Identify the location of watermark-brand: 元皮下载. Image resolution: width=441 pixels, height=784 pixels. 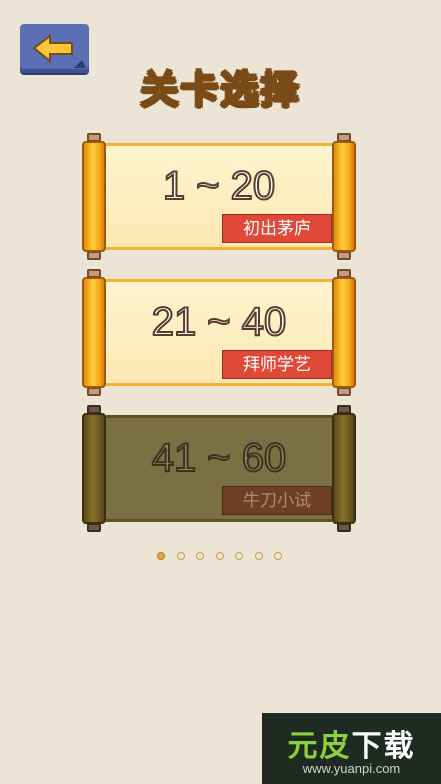
(351, 746).